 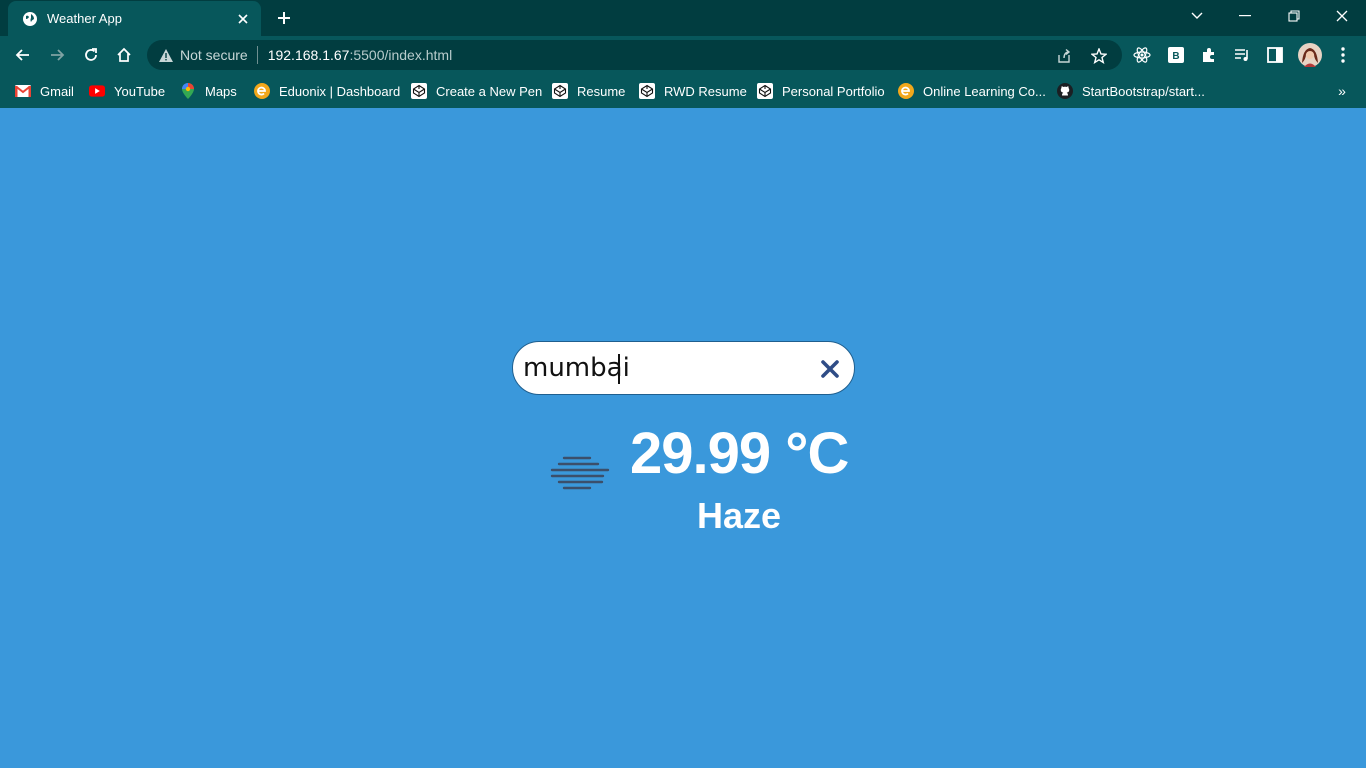 I want to click on bookmark-label: Maps, so click(x=221, y=91).